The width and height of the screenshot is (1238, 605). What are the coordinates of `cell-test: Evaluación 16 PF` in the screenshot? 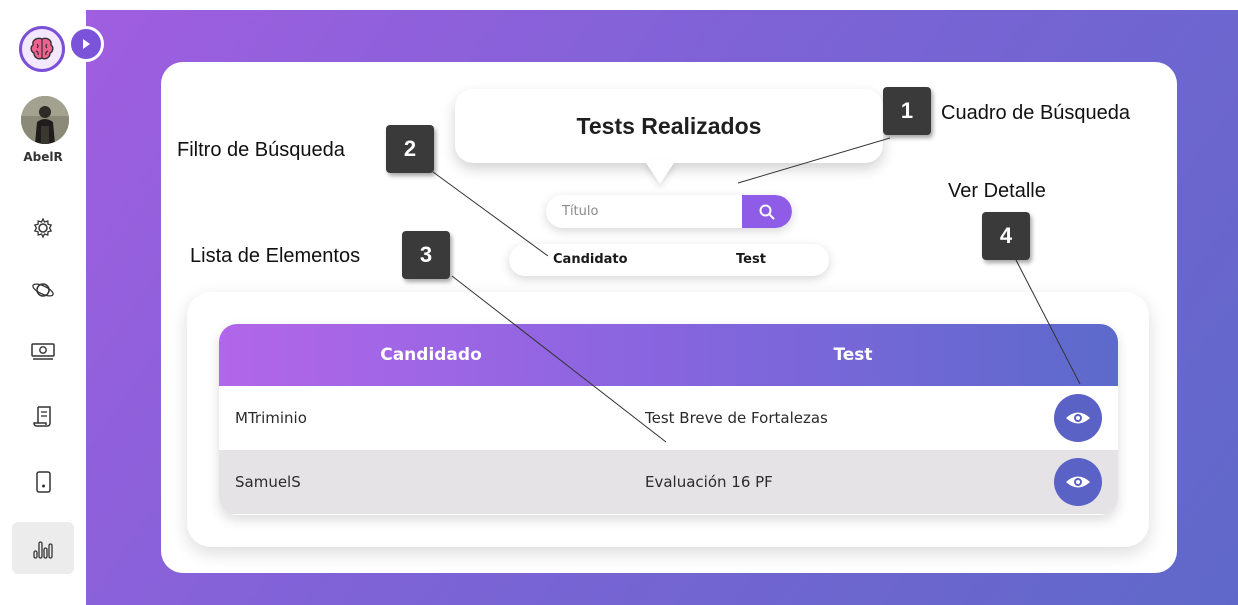 It's located at (709, 482).